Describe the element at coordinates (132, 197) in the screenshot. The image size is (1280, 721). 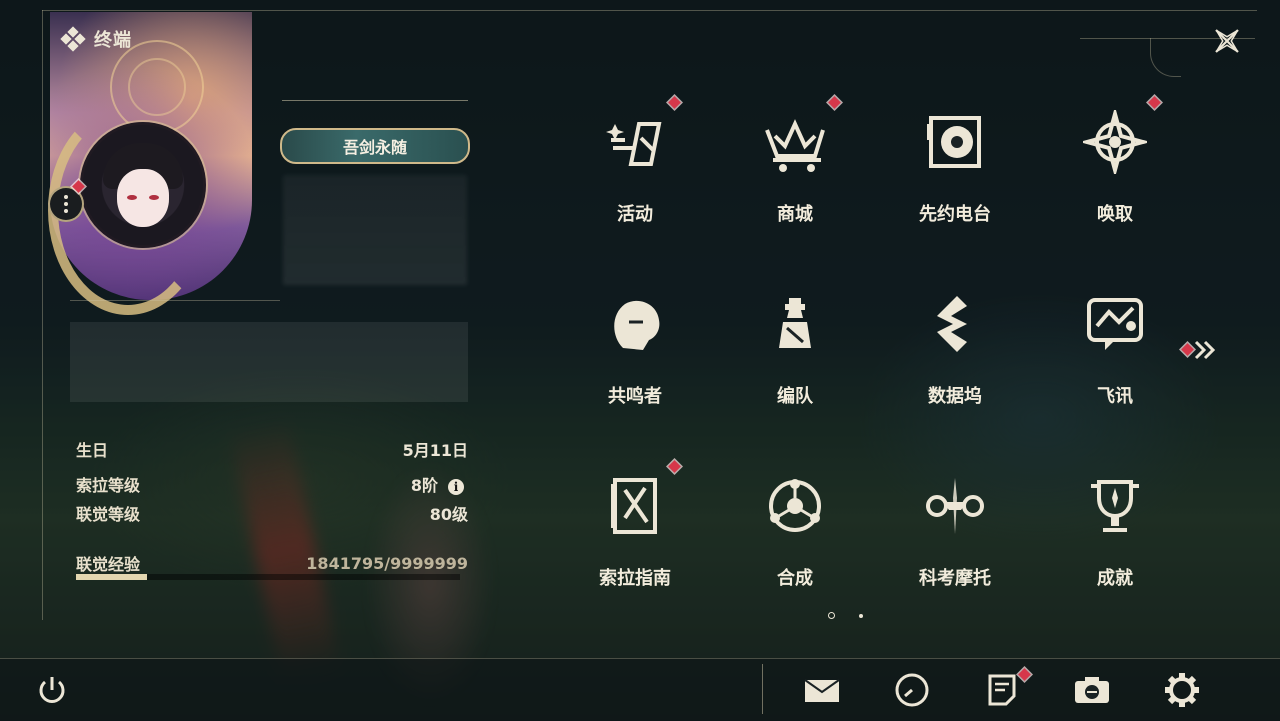
I see `avatar-eye-left` at that location.